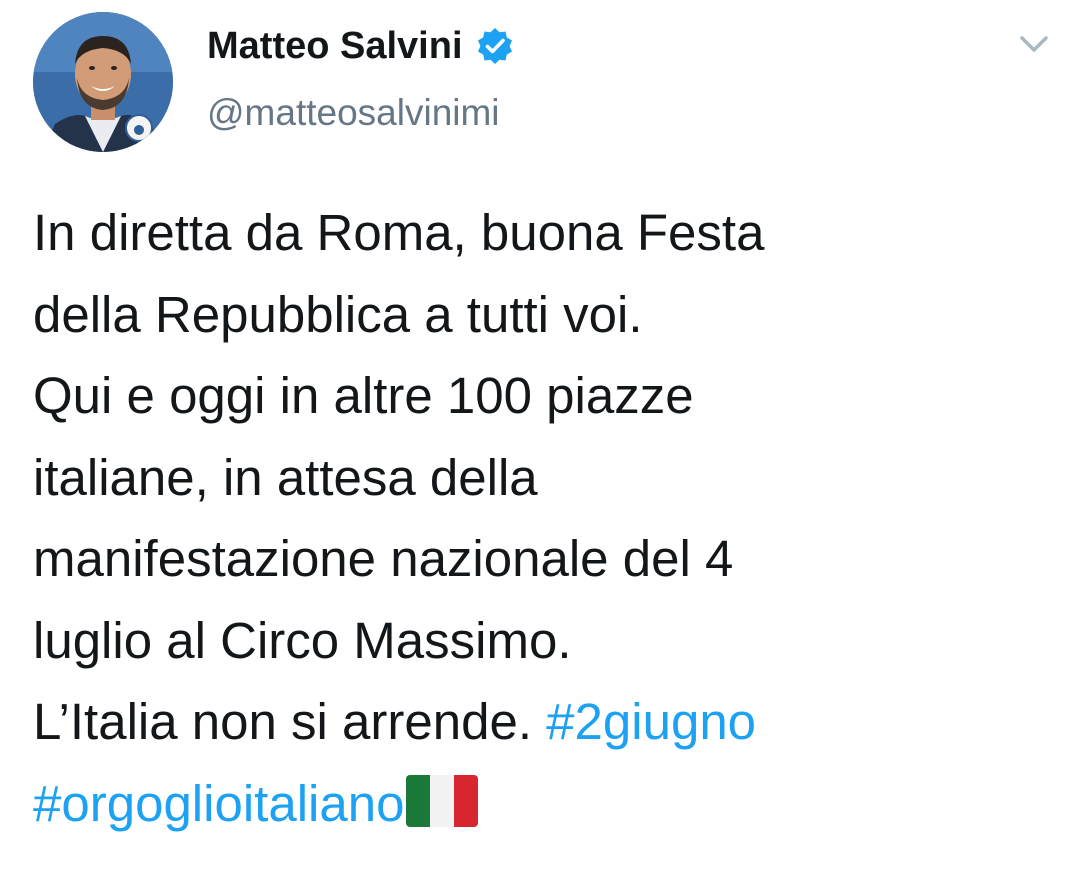  I want to click on tweet-text-line-with-hashtag: L’Italia non si arrende. #2giugno, so click(543, 722).